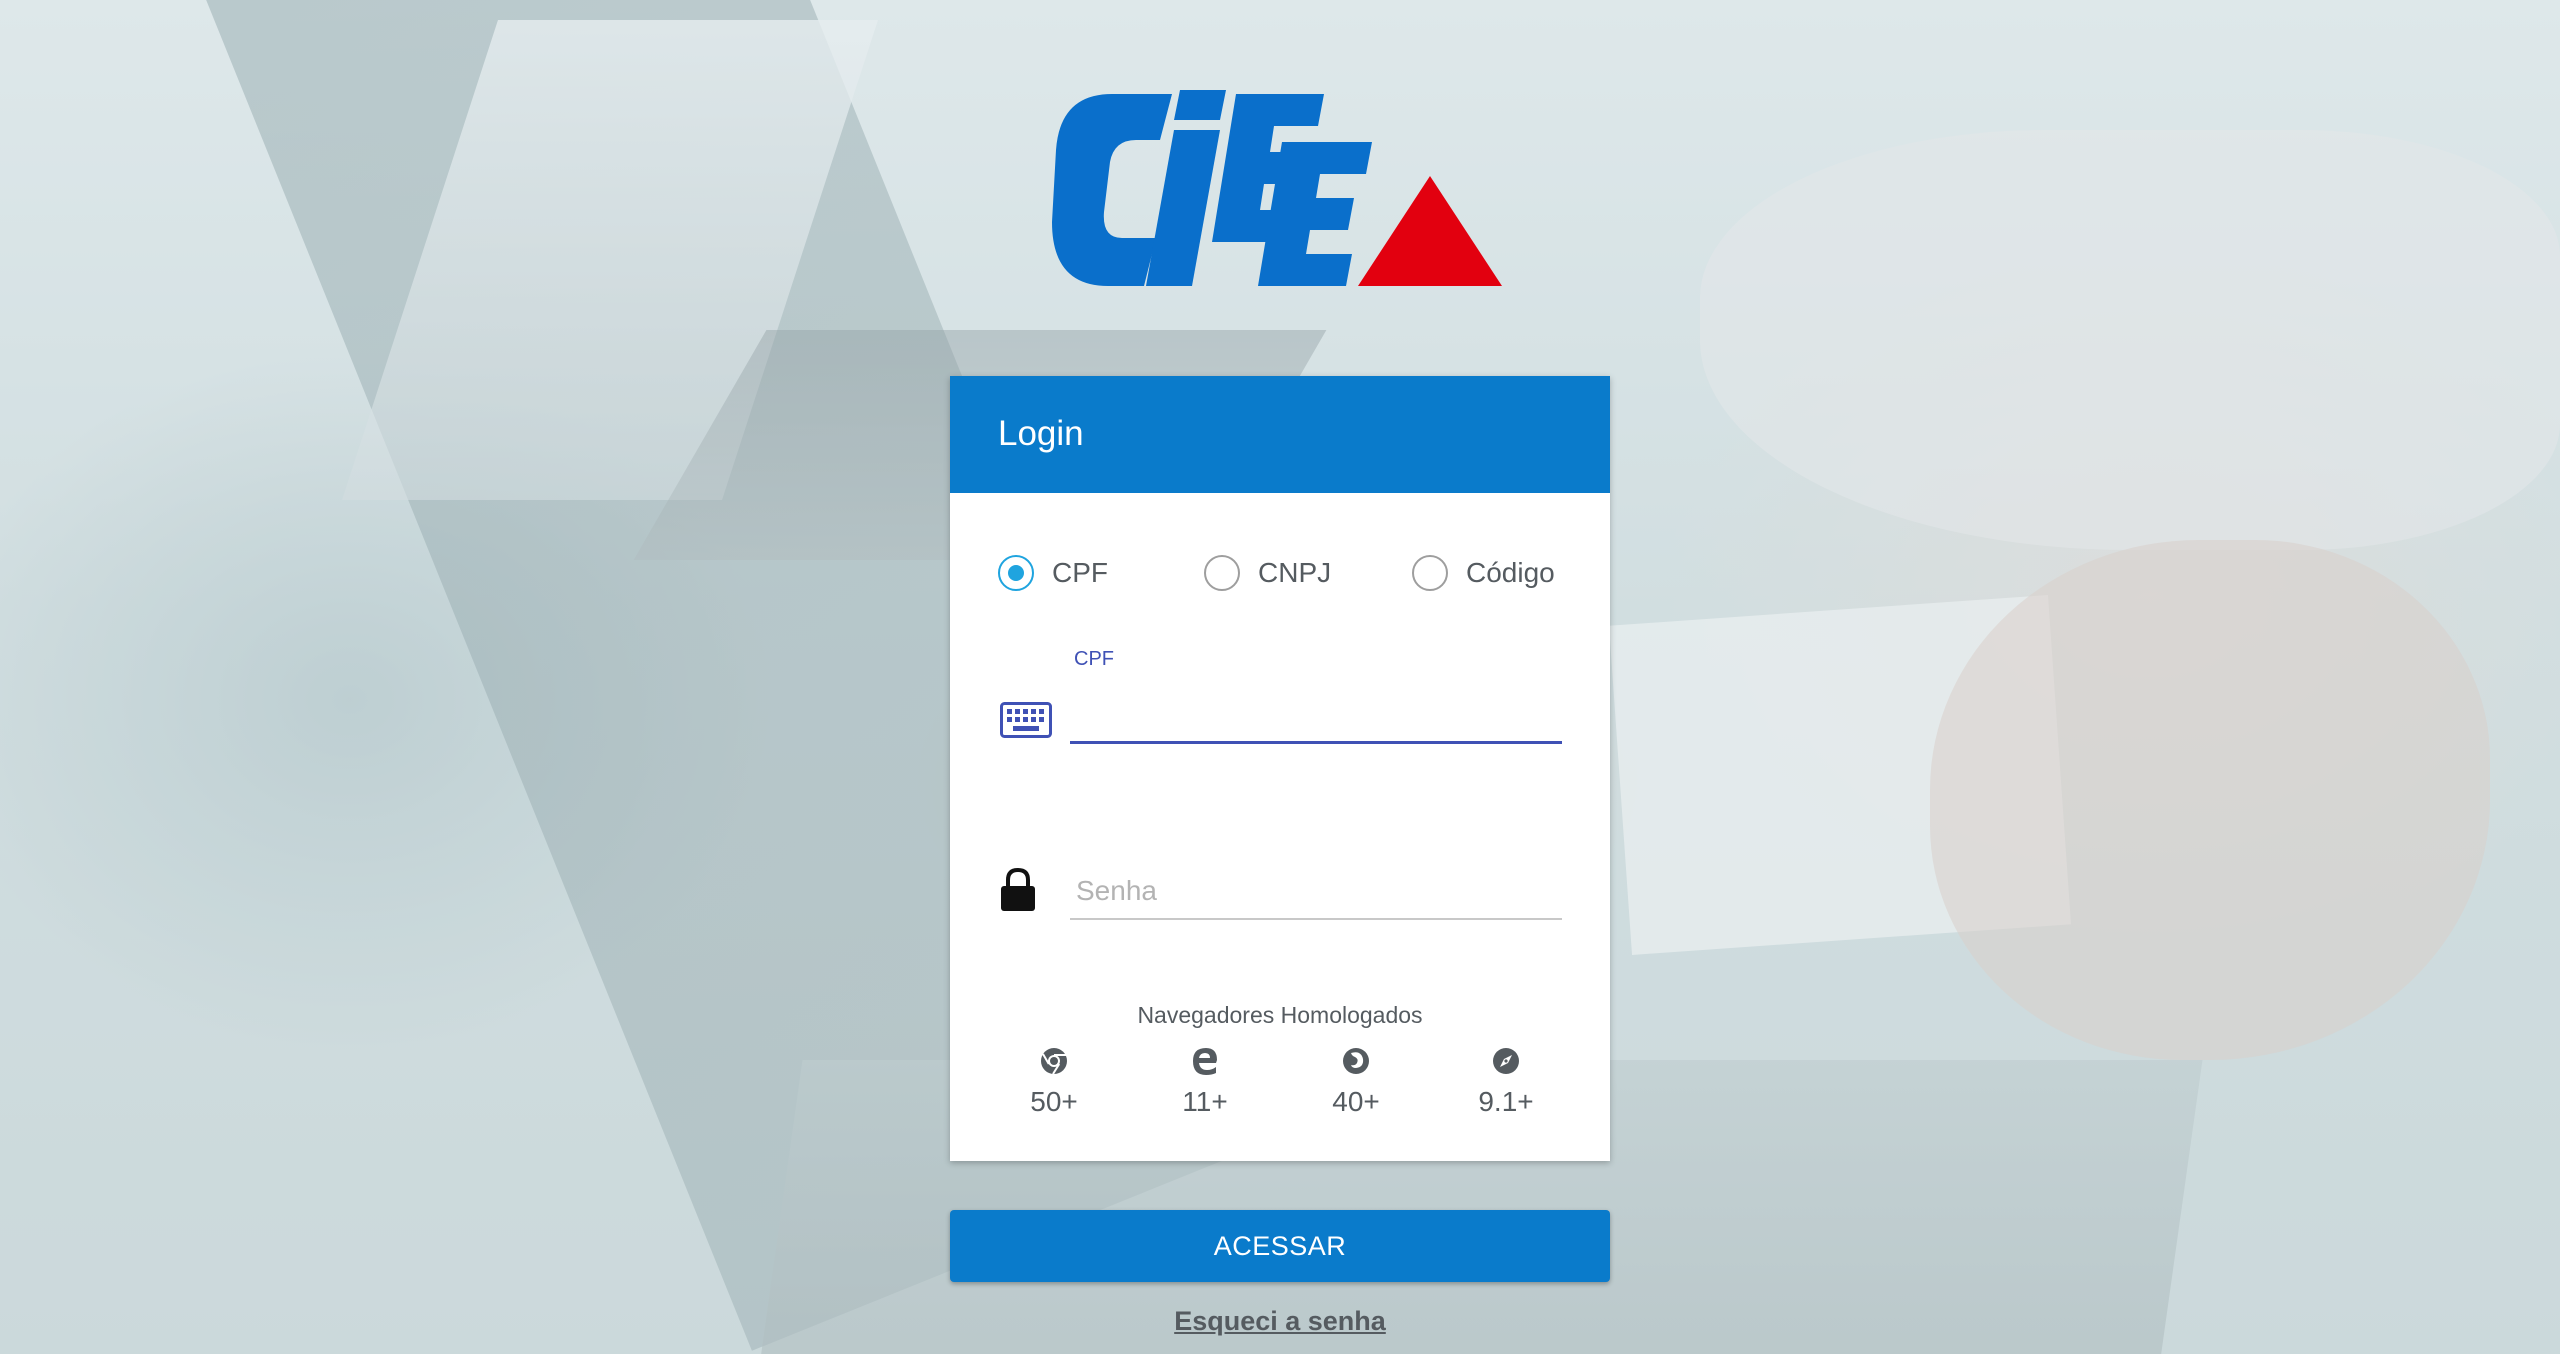 The height and width of the screenshot is (1354, 2560). I want to click on logo-red-triangle, so click(1430, 231).